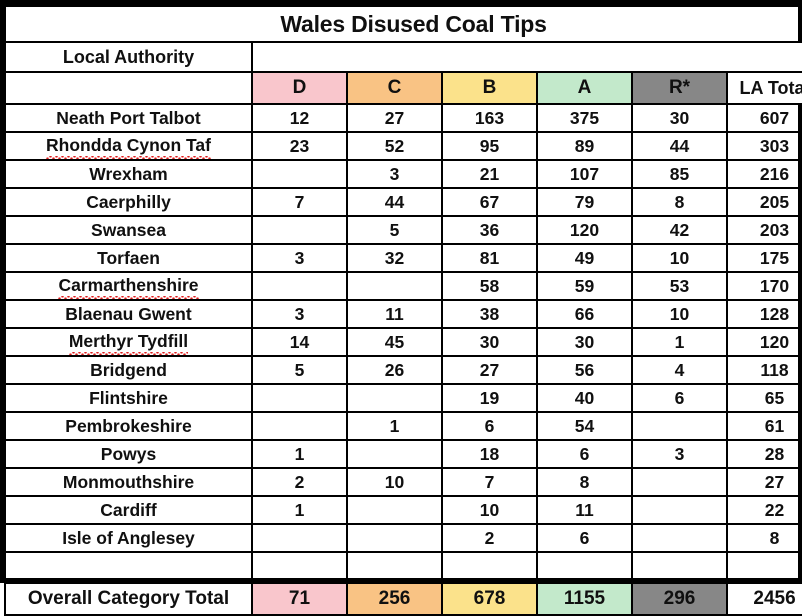  Describe the element at coordinates (679, 174) in the screenshot. I see `cell-r: 85` at that location.